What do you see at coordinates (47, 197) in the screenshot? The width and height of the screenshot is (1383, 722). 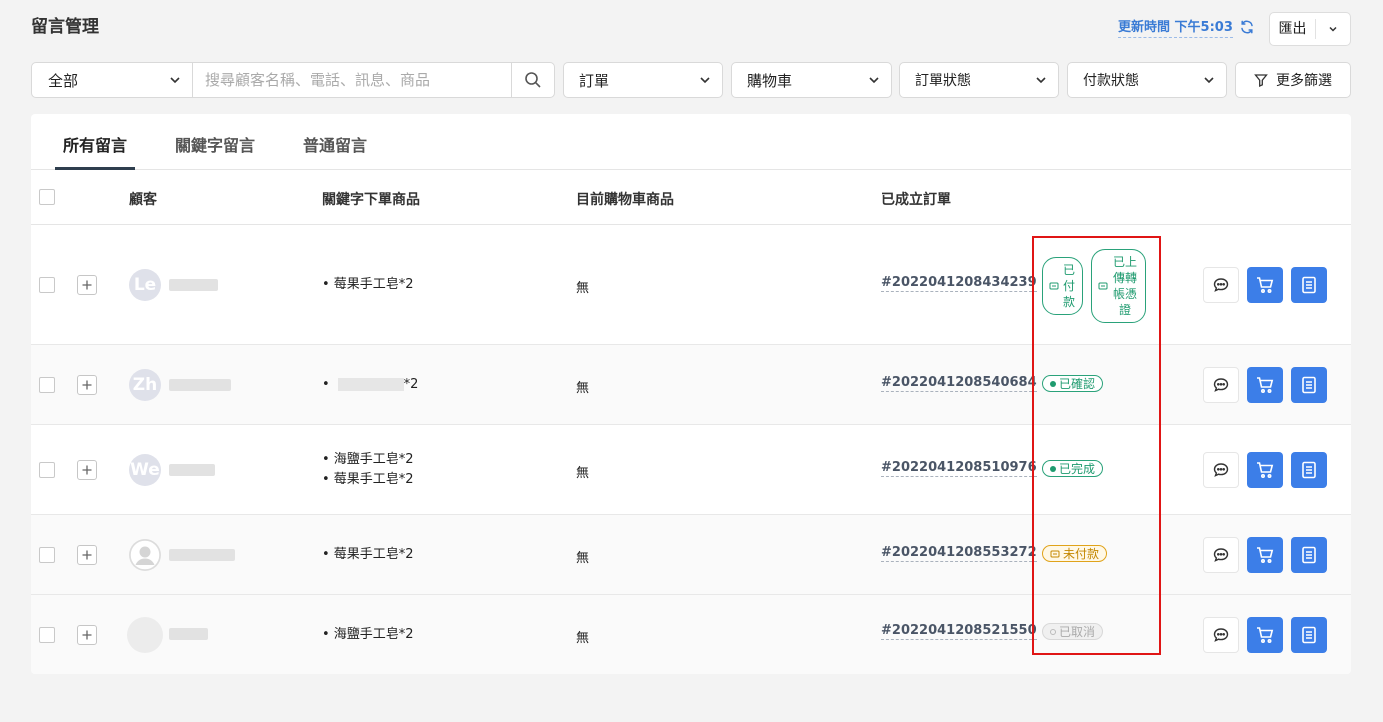 I see `select-all-checkbox` at bounding box center [47, 197].